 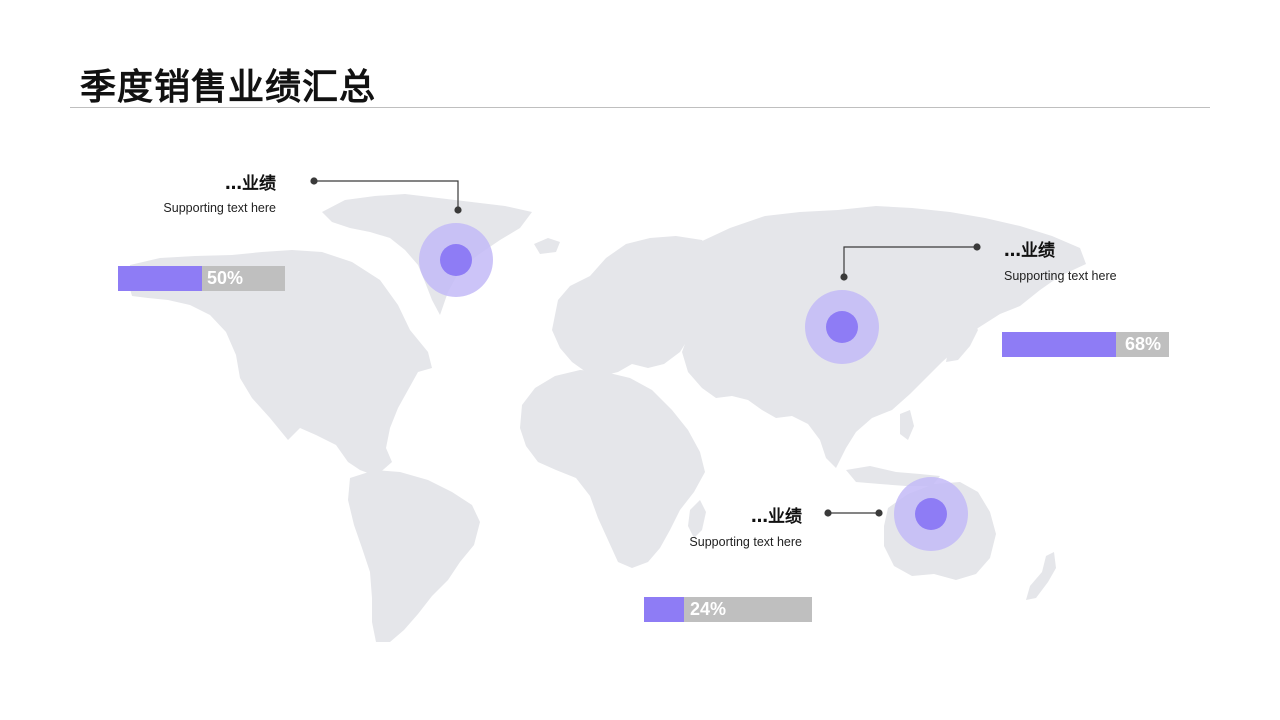 I want to click on marker-dot-north-america, so click(x=456, y=260).